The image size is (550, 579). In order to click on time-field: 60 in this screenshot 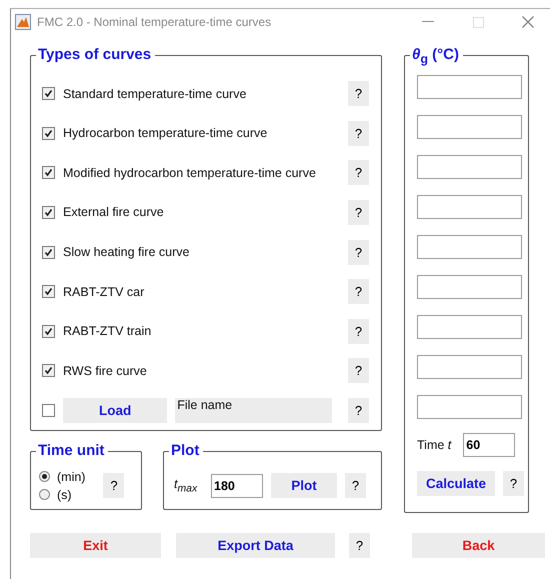, I will do `click(489, 445)`.